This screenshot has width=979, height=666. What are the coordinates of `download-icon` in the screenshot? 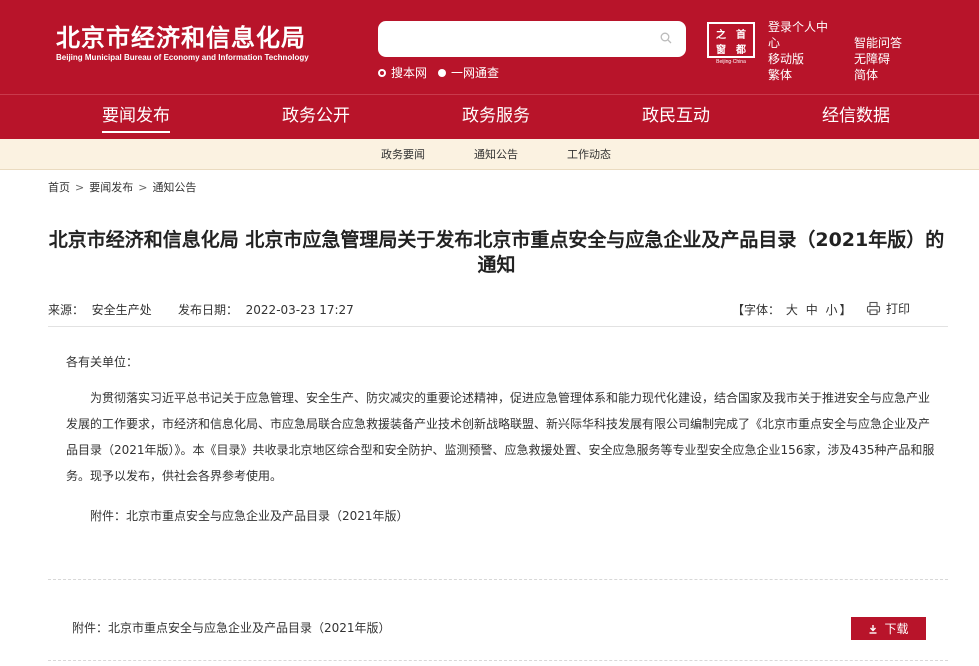 It's located at (873, 629).